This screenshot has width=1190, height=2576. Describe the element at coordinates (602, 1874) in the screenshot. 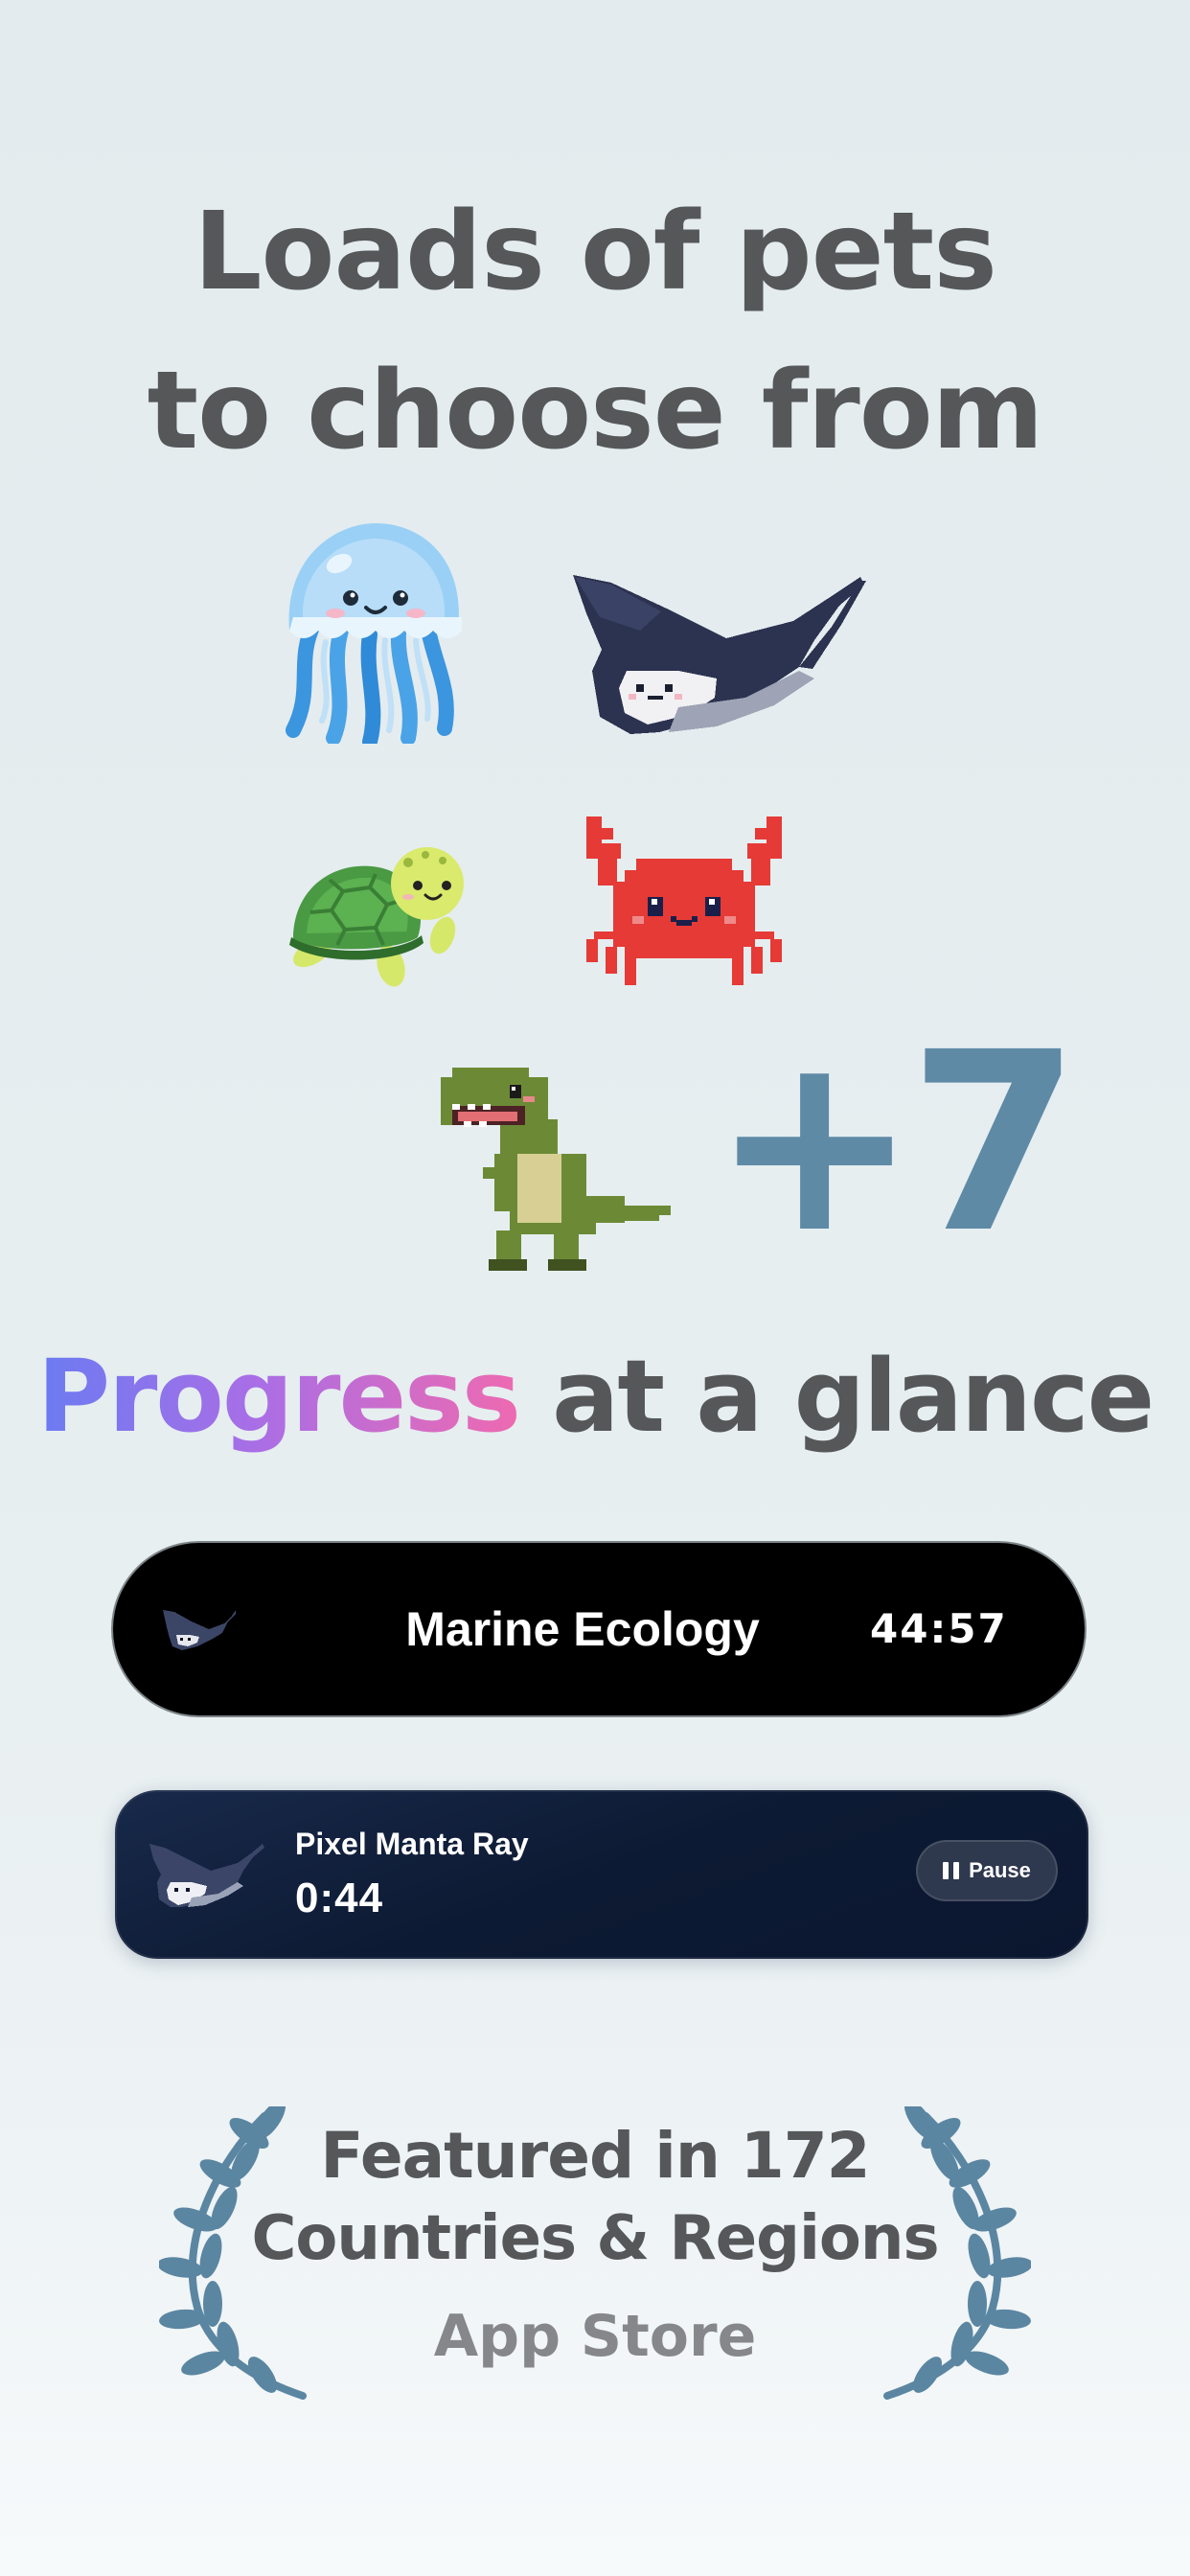

I see `live-activity-card: Pixel Manta Ray 0:44 Pause` at that location.